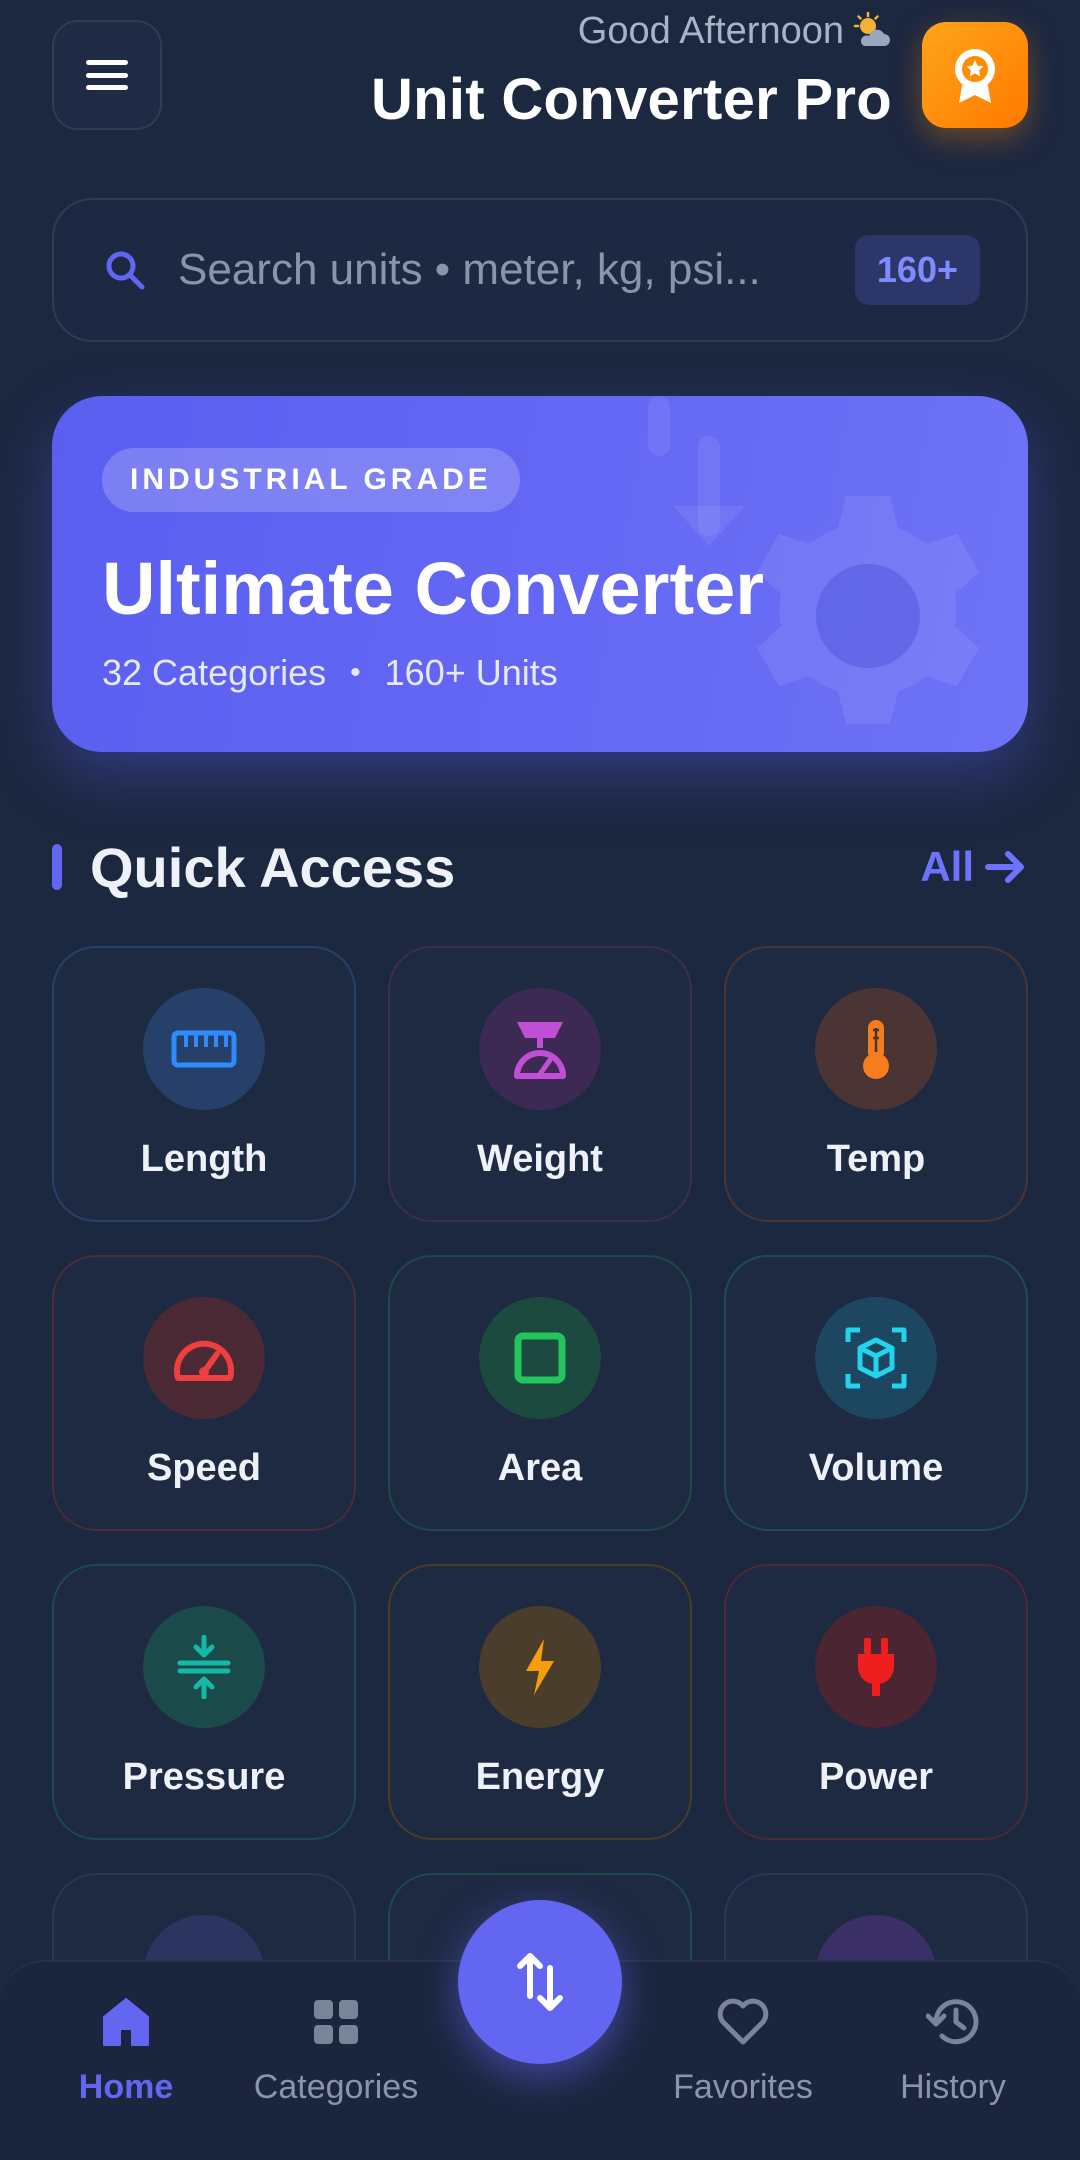  What do you see at coordinates (540, 1468) in the screenshot?
I see `tile-label: Area` at bounding box center [540, 1468].